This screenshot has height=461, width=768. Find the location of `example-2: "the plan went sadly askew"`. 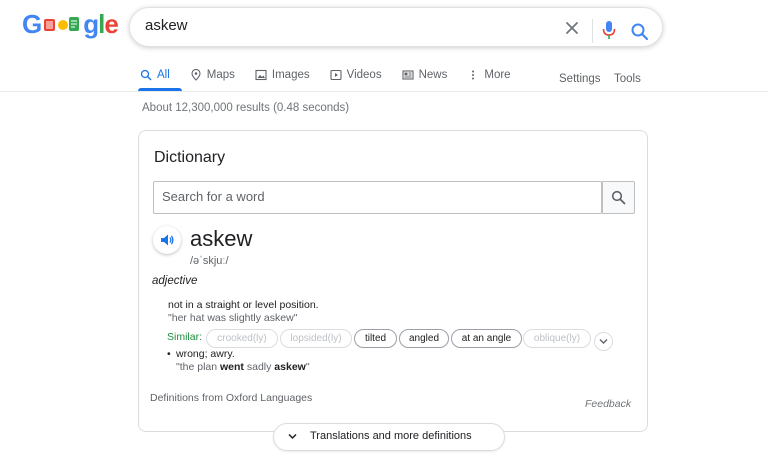

example-2: "the plan went sadly askew" is located at coordinates (243, 367).